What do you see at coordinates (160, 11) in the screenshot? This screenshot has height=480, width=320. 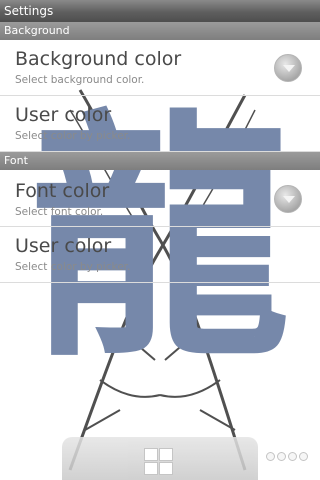 I see `window-title-bar: Settings` at bounding box center [160, 11].